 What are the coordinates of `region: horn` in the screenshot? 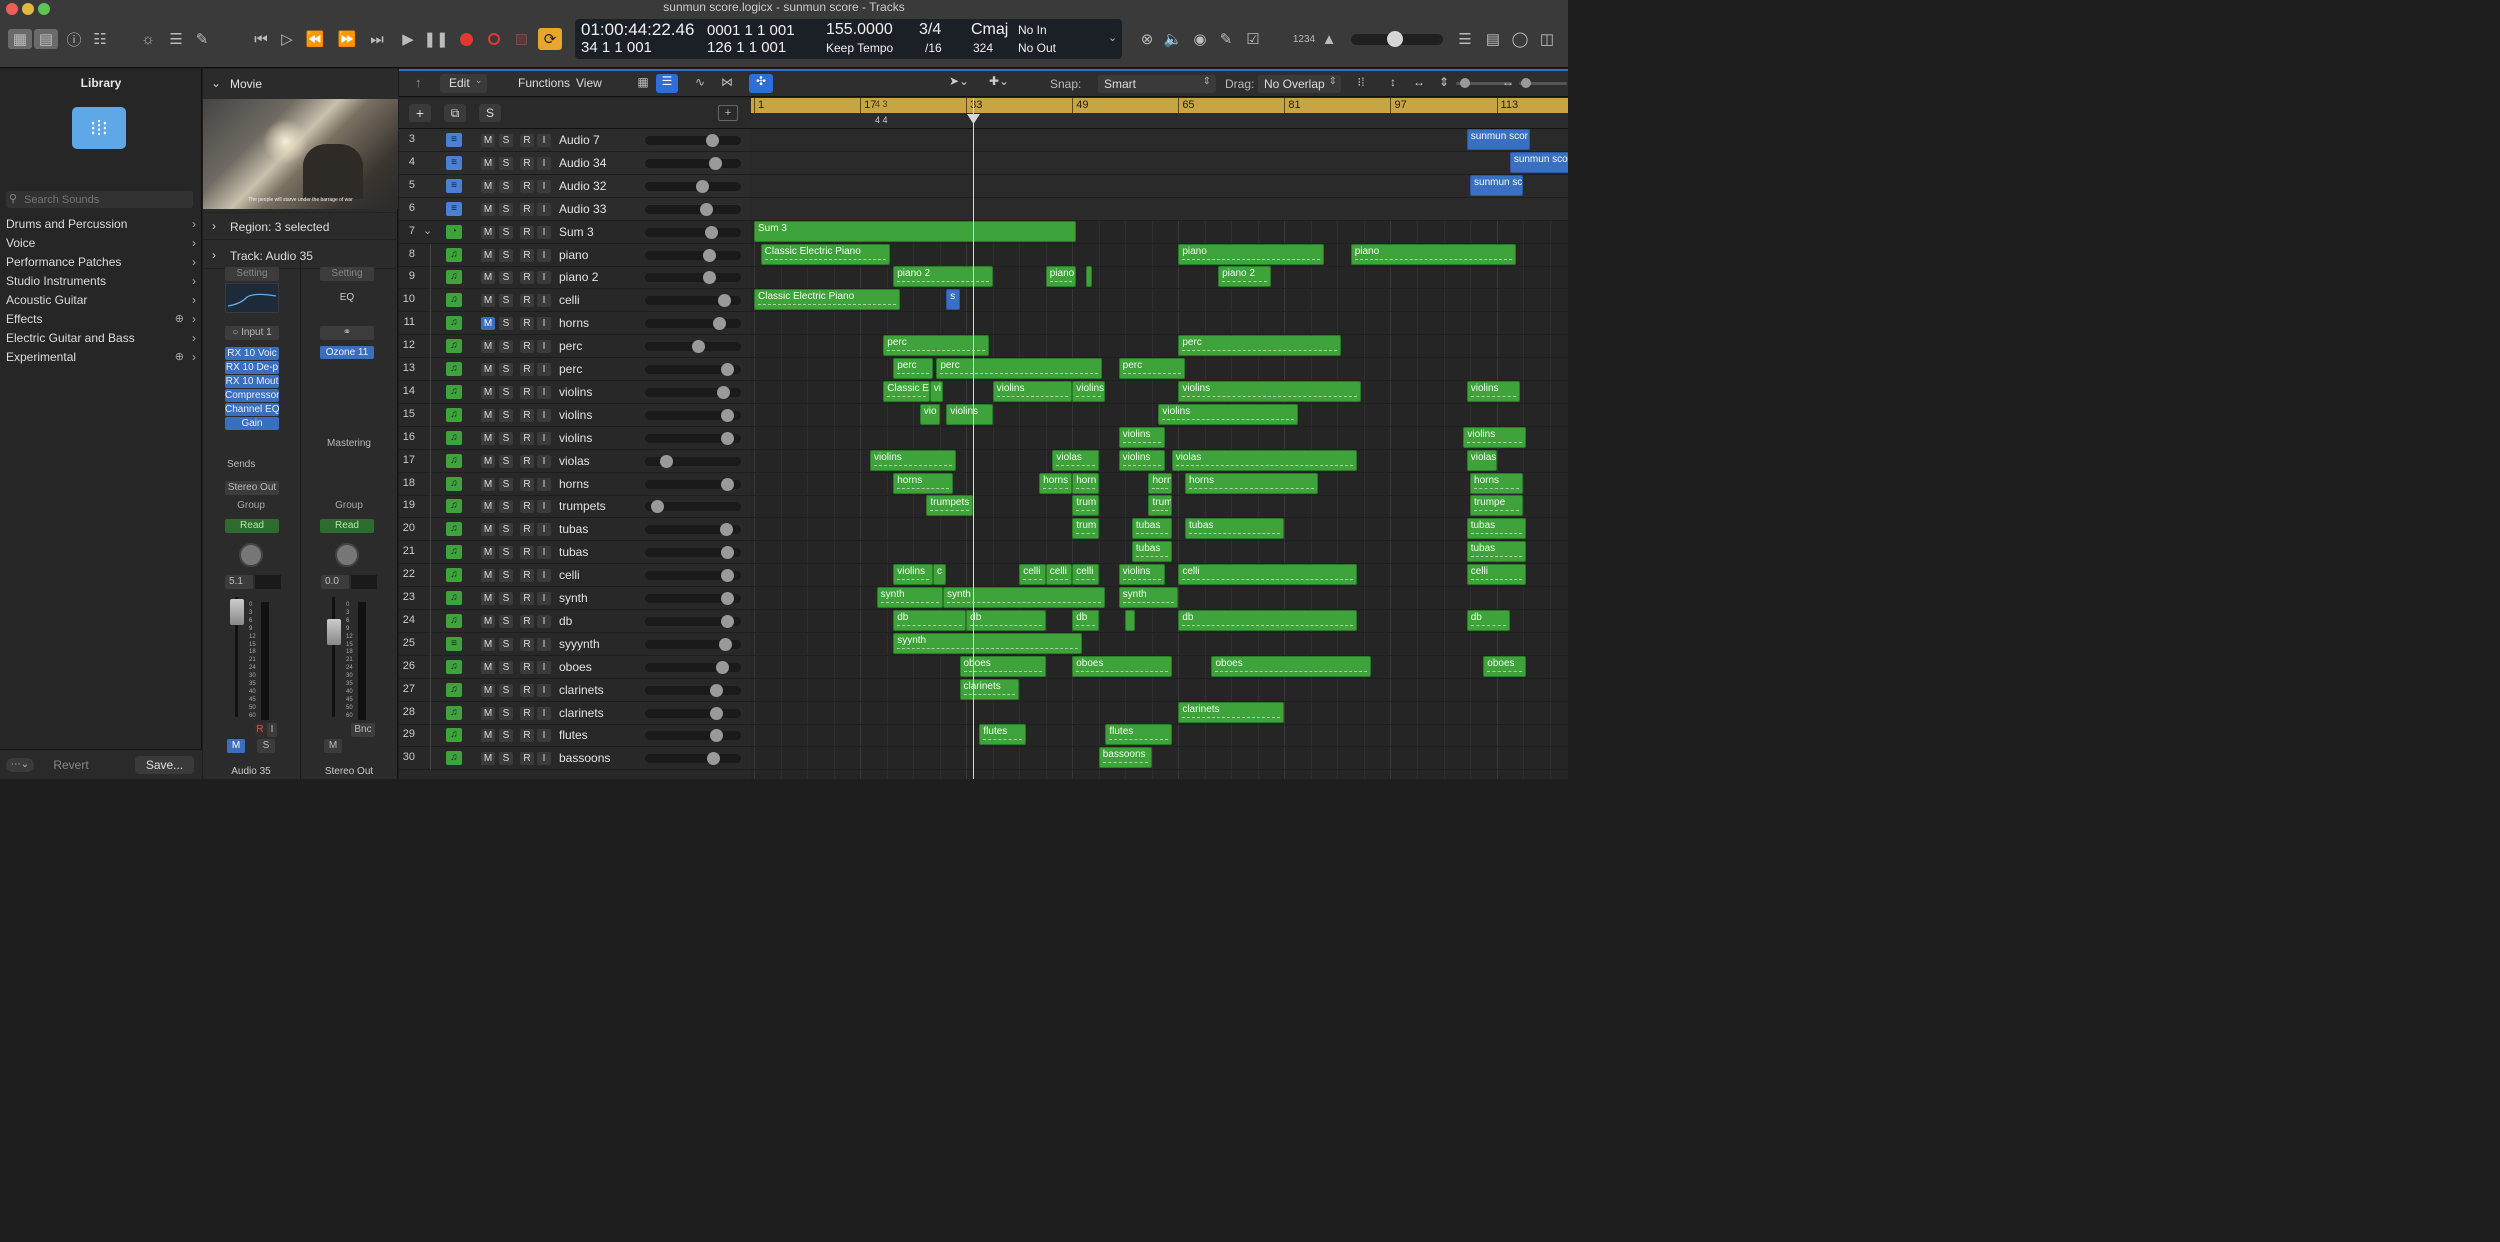 It's located at (1160, 483).